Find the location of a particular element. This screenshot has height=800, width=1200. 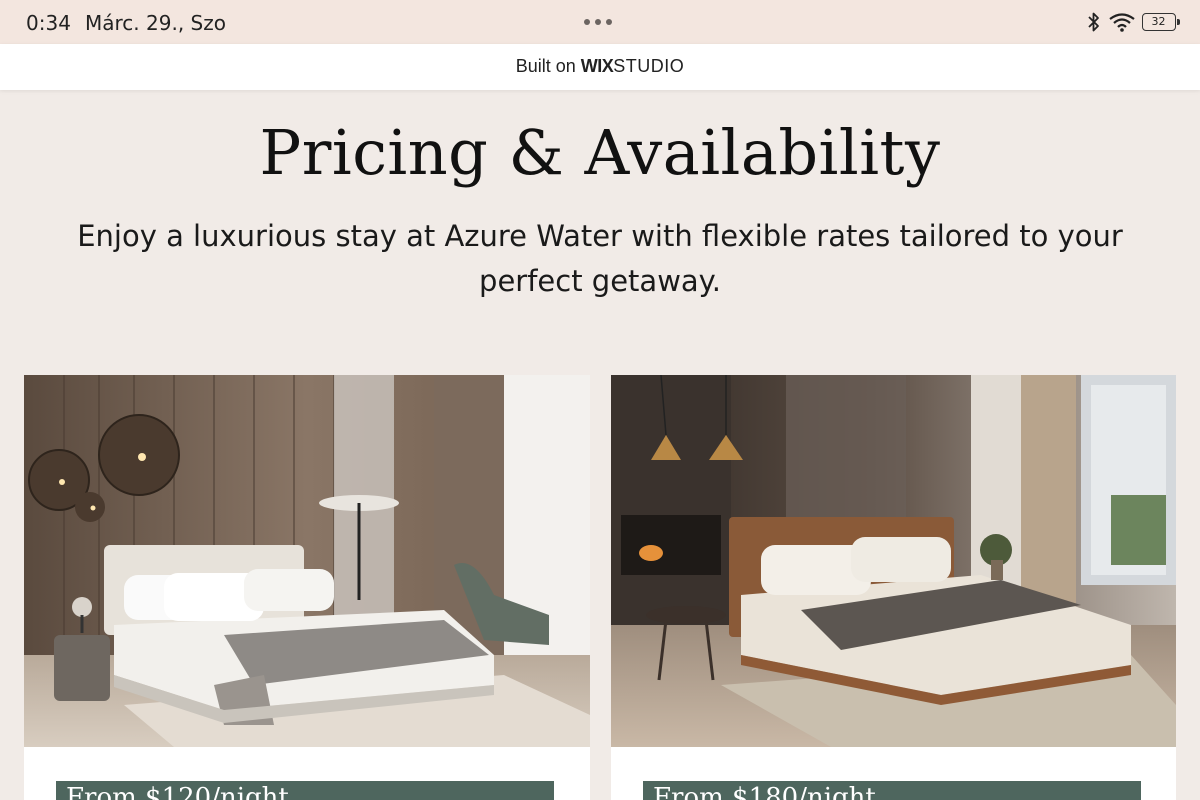

wix-banner: Built on WIXSTUDIO is located at coordinates (600, 67).